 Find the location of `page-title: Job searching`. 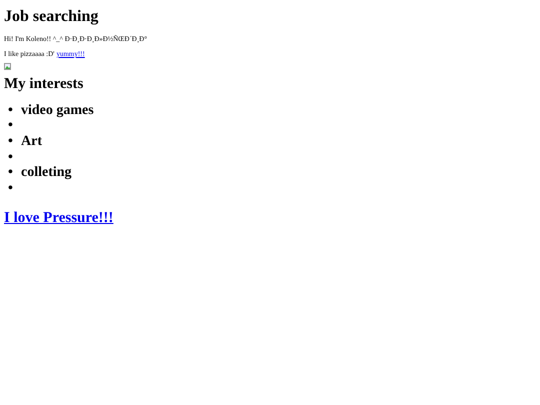

page-title: Job searching is located at coordinates (51, 17).